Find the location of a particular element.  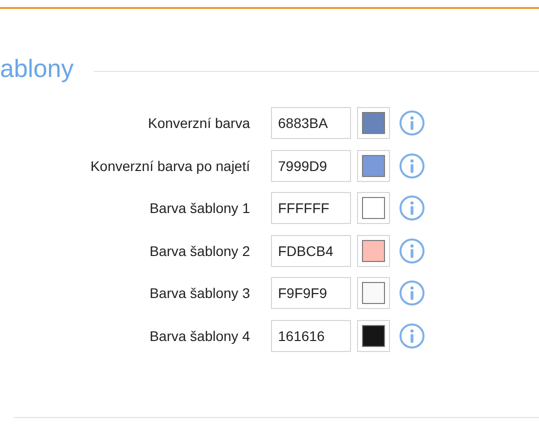

field-label: Barva šablony 2 is located at coordinates (199, 250).